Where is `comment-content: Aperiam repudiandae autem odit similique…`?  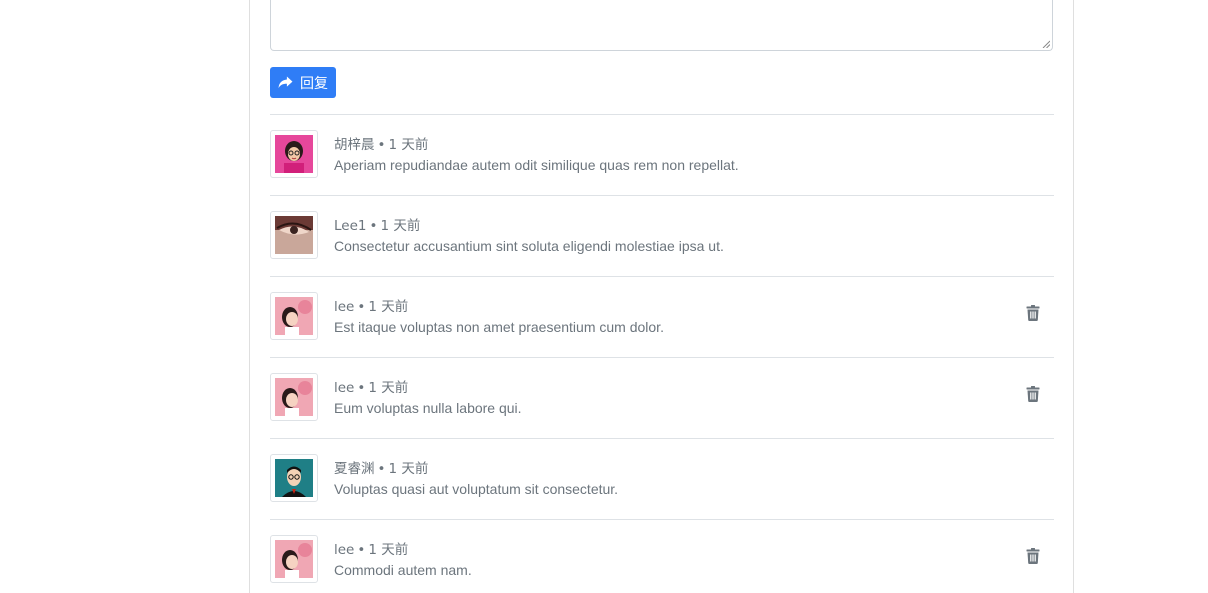 comment-content: Aperiam repudiandae autem odit similique… is located at coordinates (536, 165).